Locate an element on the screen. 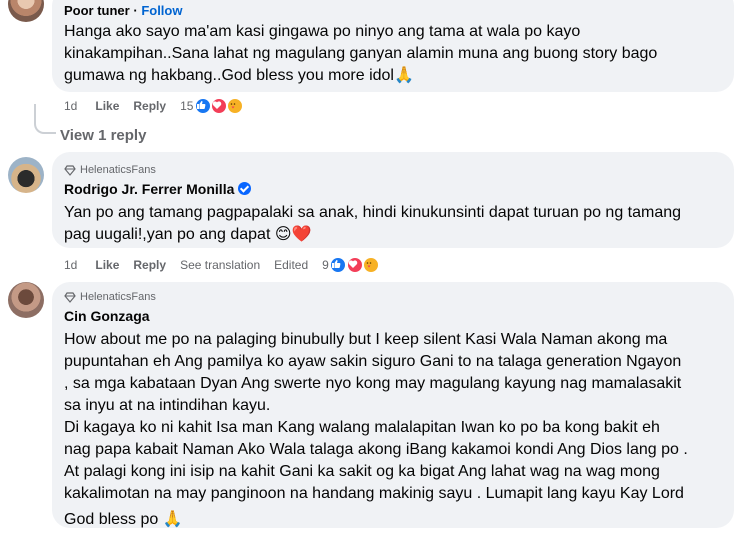  reaction-summary: 15 is located at coordinates (212, 106).